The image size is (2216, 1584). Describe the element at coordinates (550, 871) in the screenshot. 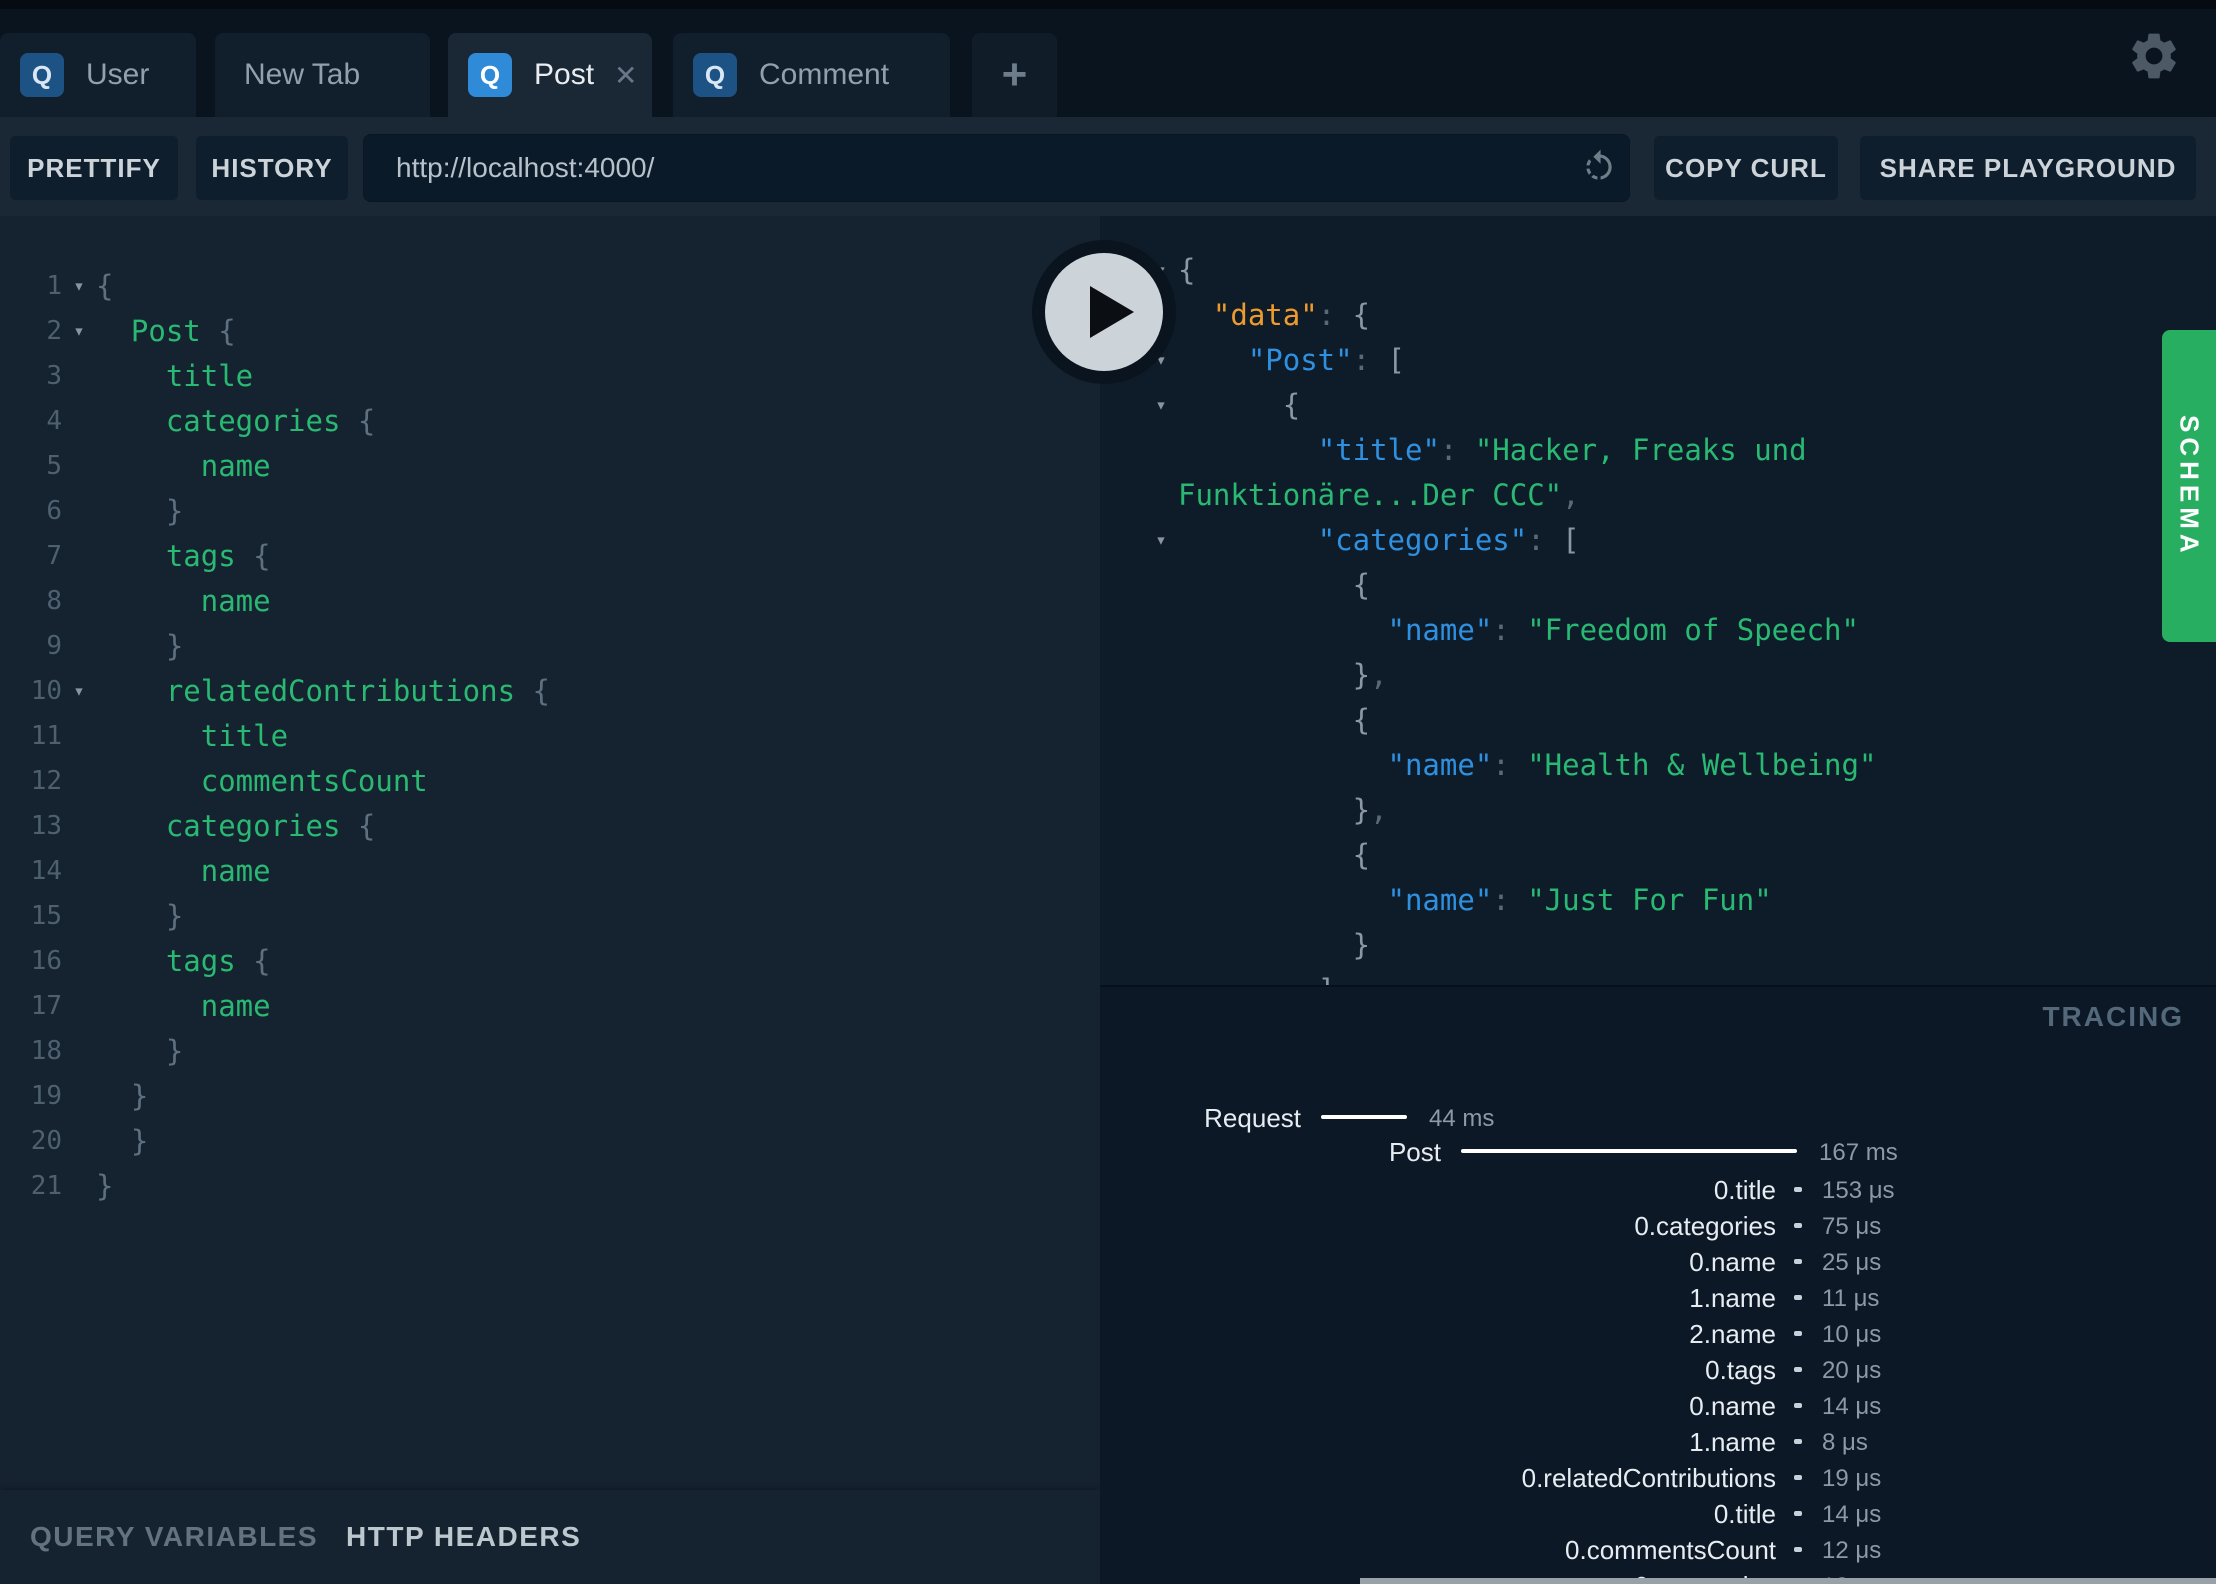

I see `code-line: 14 name` at that location.